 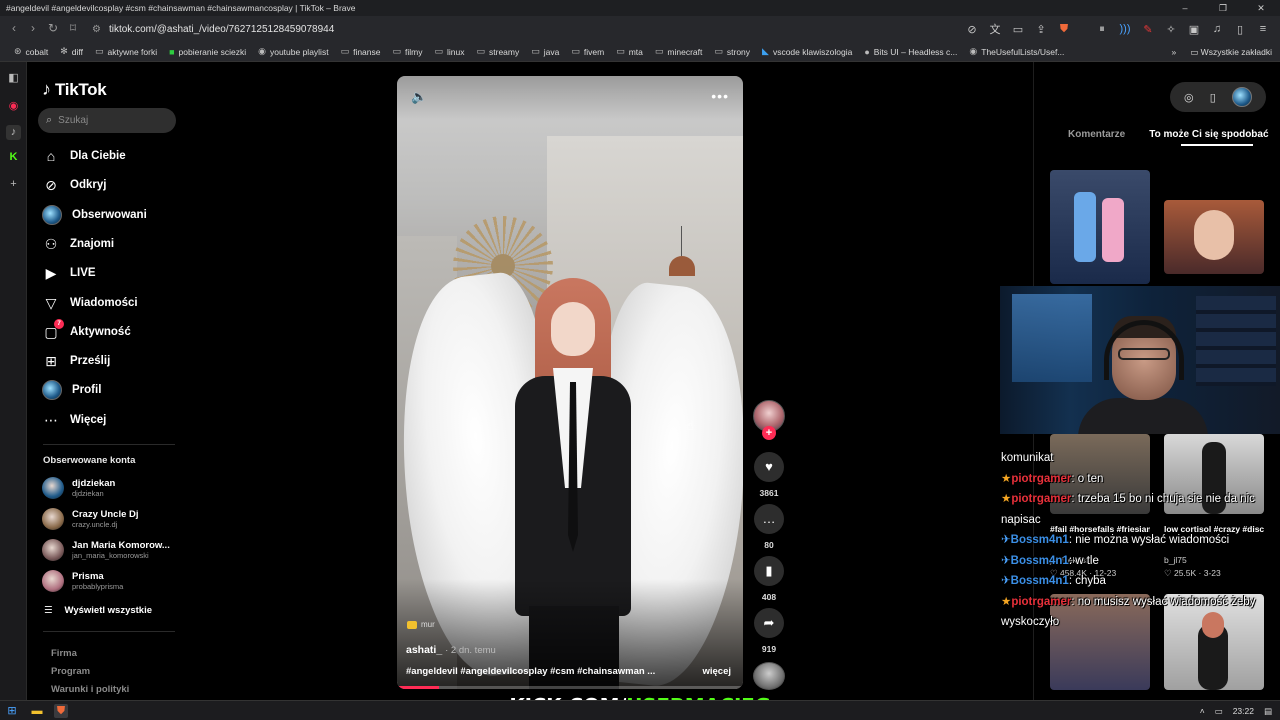 What do you see at coordinates (629, 52) in the screenshot?
I see `bookmark-item: ▭ mta` at bounding box center [629, 52].